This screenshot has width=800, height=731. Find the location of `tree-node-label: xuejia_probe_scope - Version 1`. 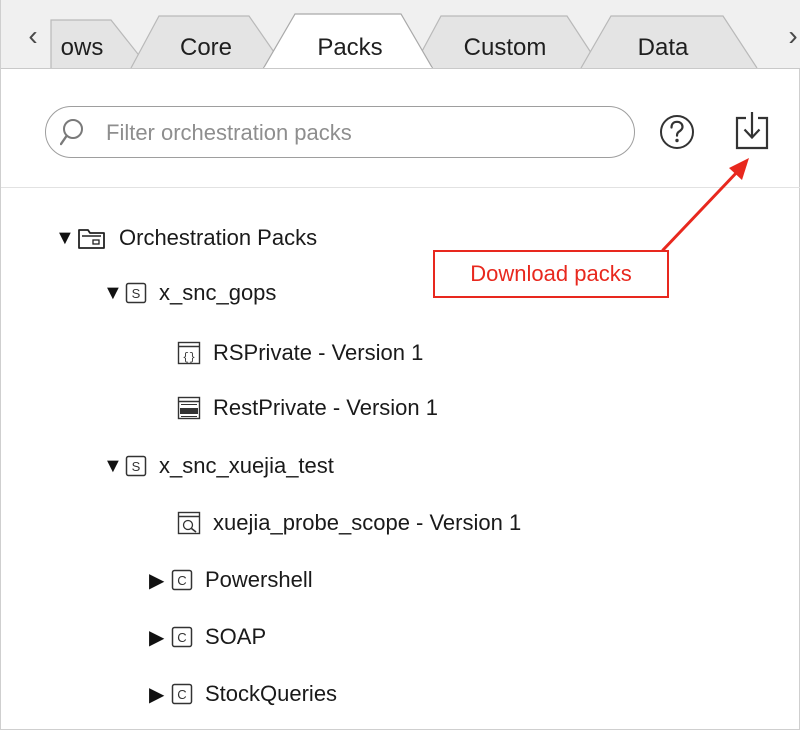

tree-node-label: xuejia_probe_scope - Version 1 is located at coordinates (367, 522).